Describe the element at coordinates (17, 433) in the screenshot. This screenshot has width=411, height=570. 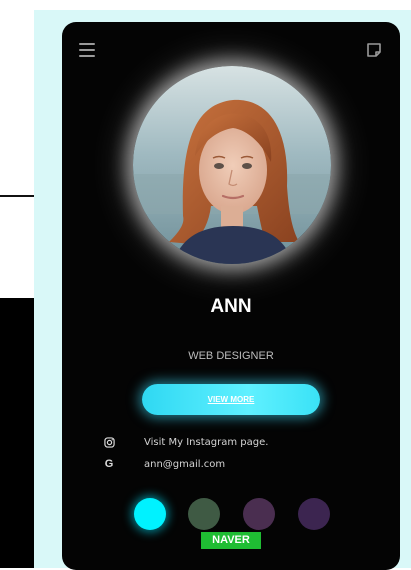
I see `left-black-panel` at that location.